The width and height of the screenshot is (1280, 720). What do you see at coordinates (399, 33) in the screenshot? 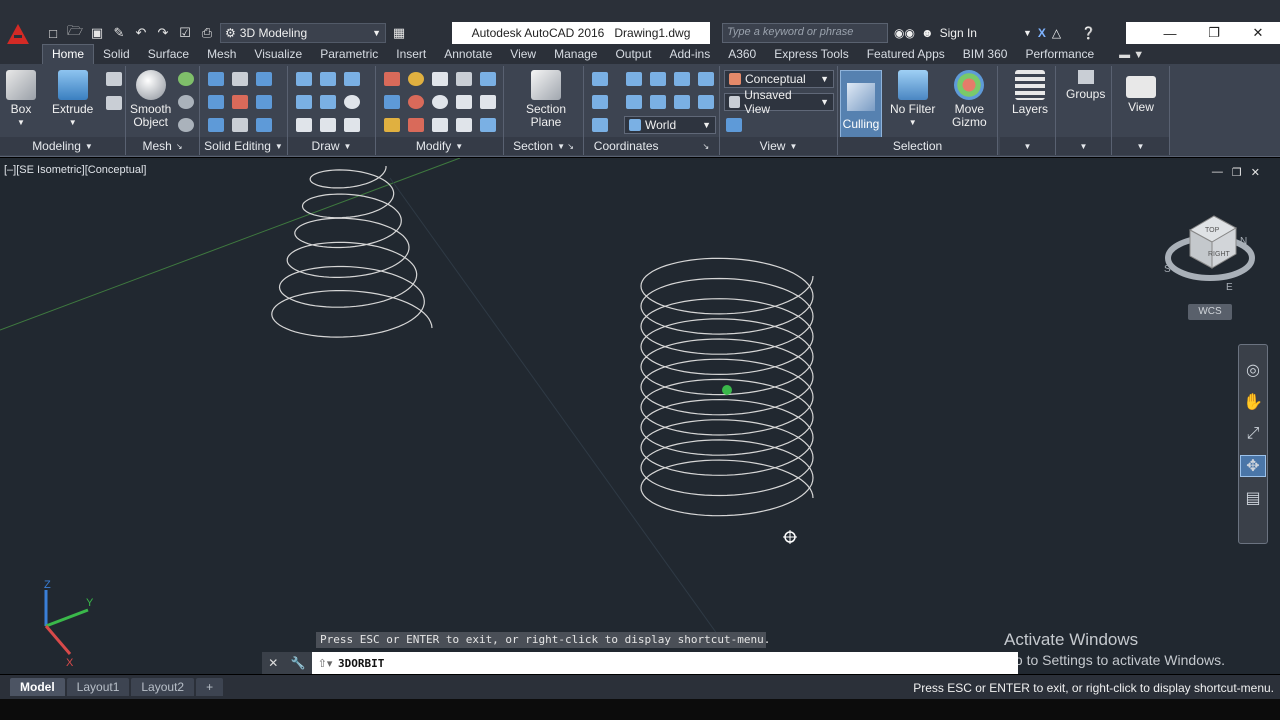
I see `share-icon: ▦` at bounding box center [399, 33].